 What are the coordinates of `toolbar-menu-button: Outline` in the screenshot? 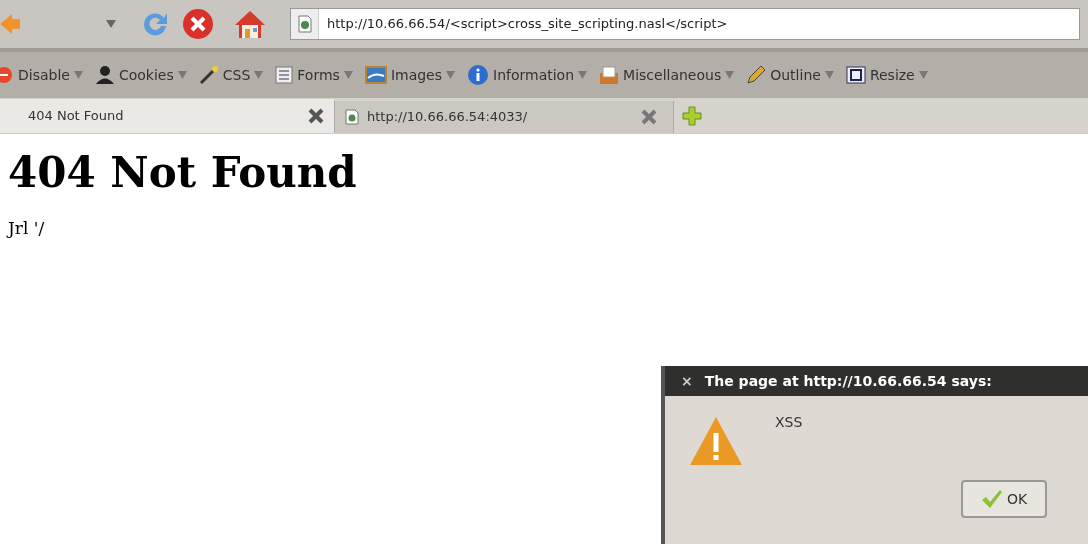 It's located at (790, 75).